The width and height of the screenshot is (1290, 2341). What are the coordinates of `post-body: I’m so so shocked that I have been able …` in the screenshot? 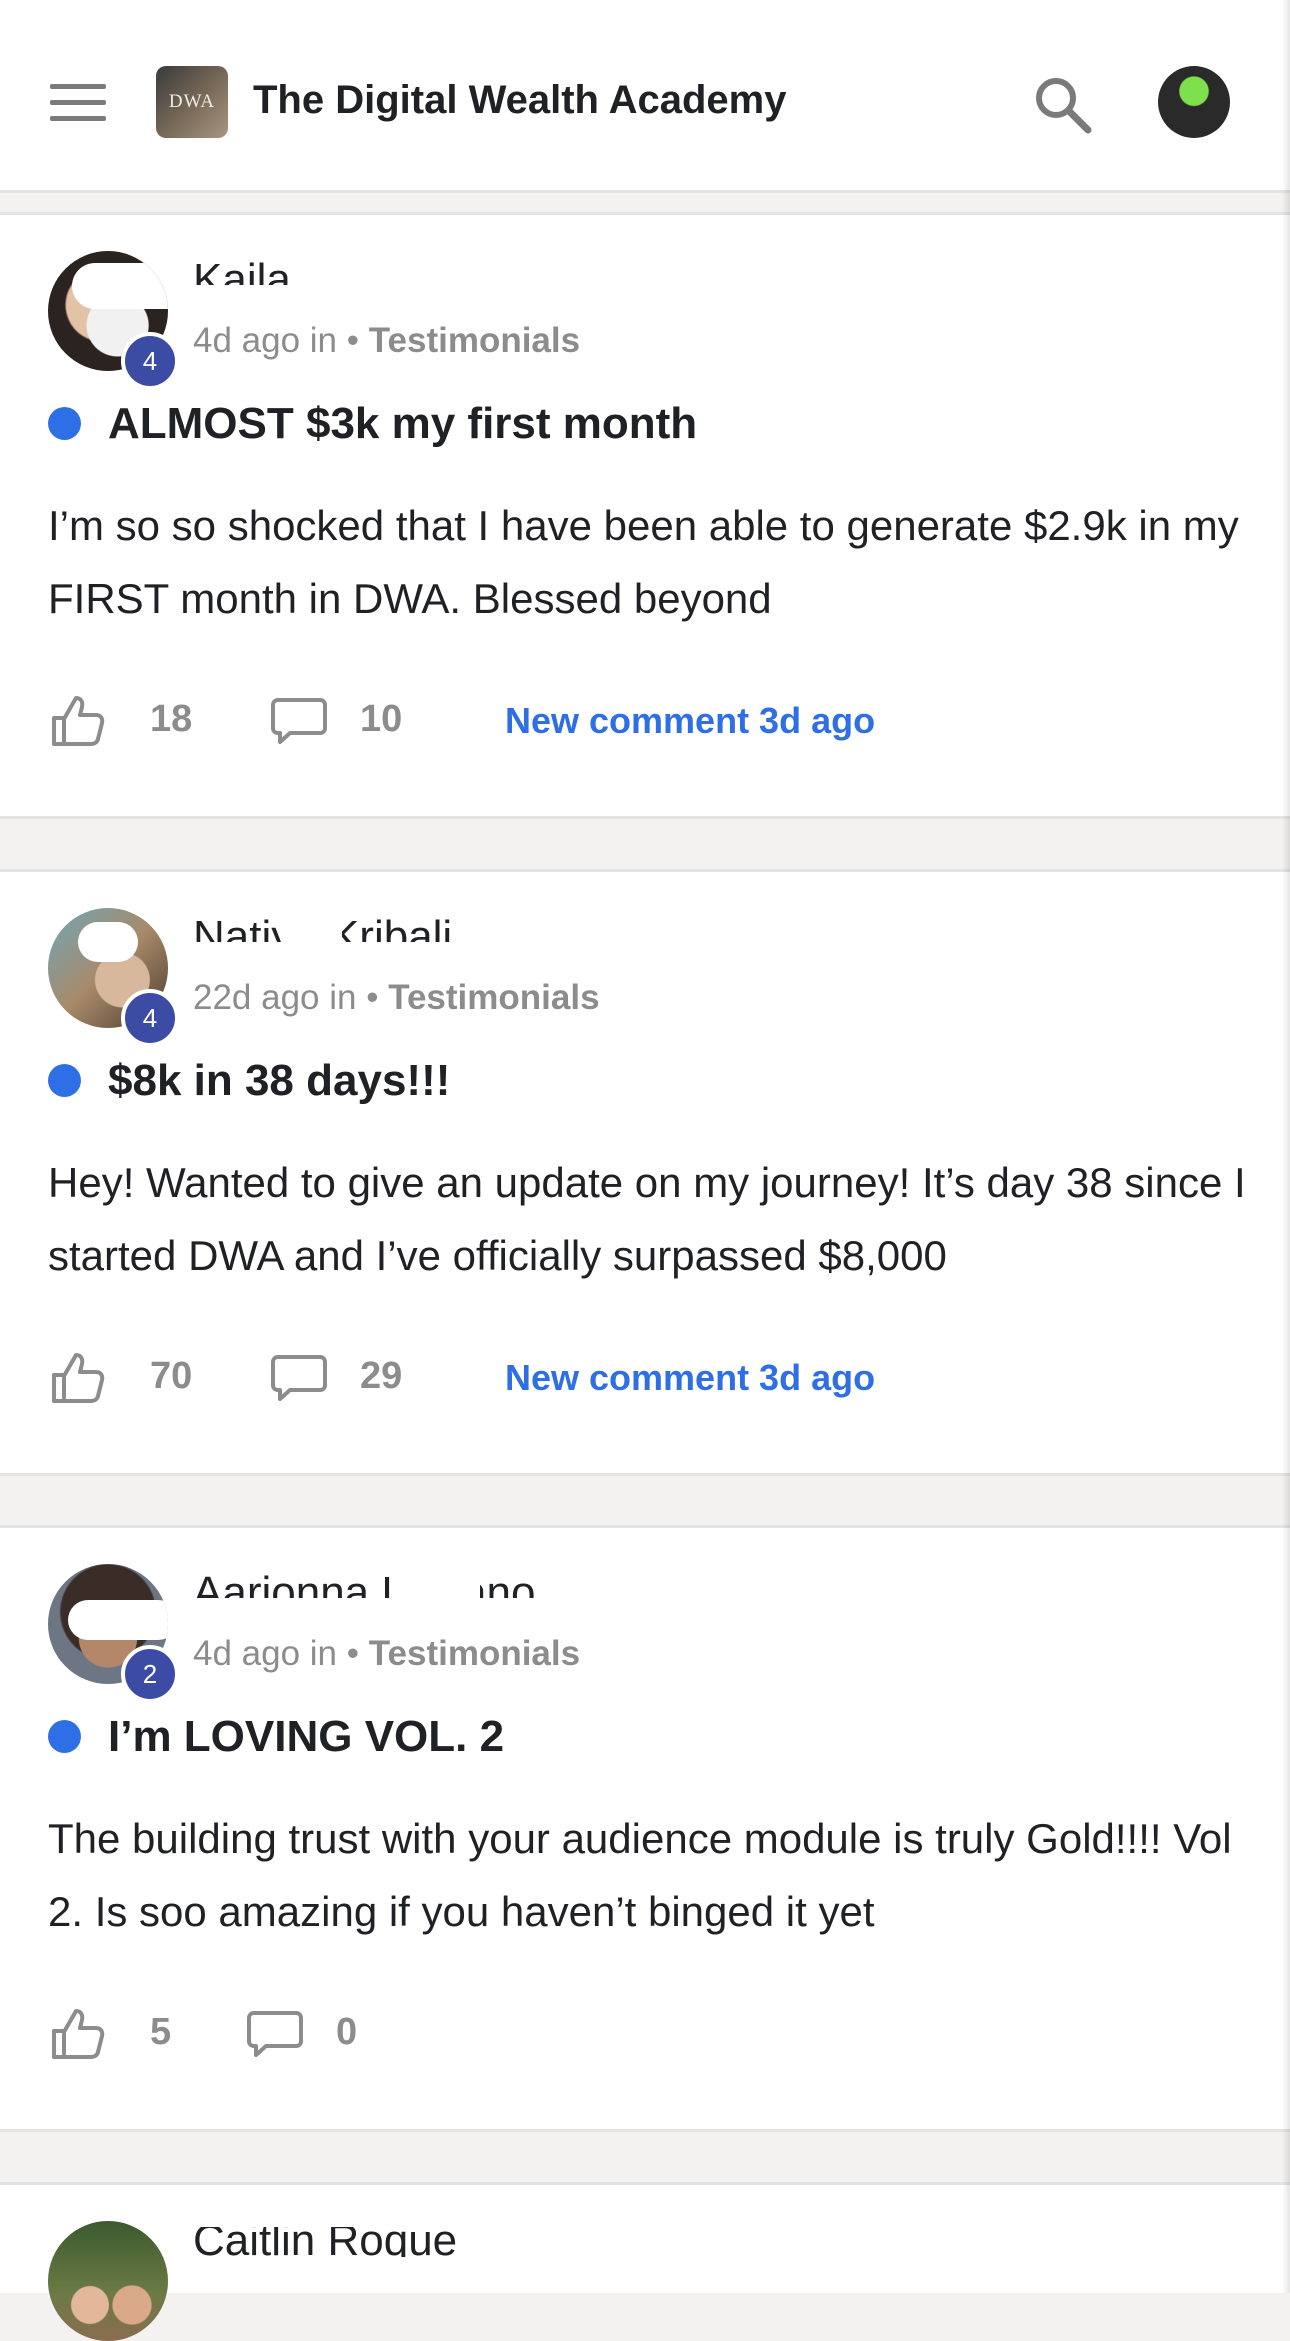 It's located at (648, 562).